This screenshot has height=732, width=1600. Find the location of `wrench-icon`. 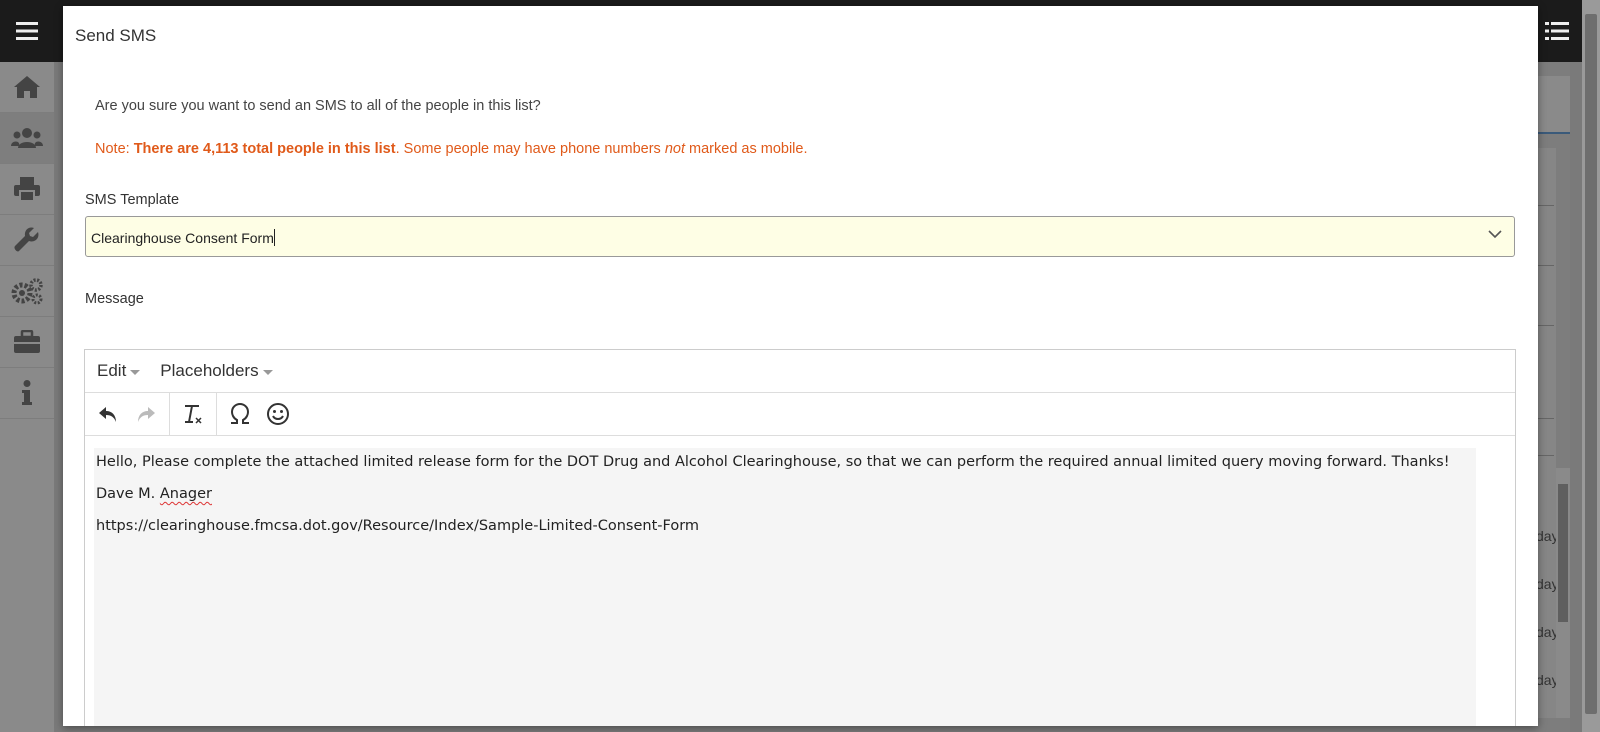

wrench-icon is located at coordinates (26, 239).